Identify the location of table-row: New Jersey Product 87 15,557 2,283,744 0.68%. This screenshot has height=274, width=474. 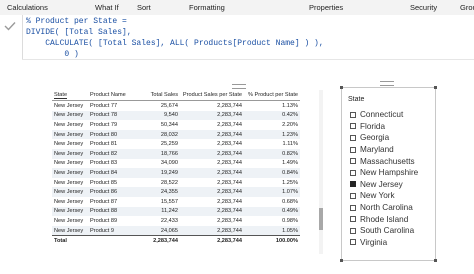
(176, 202).